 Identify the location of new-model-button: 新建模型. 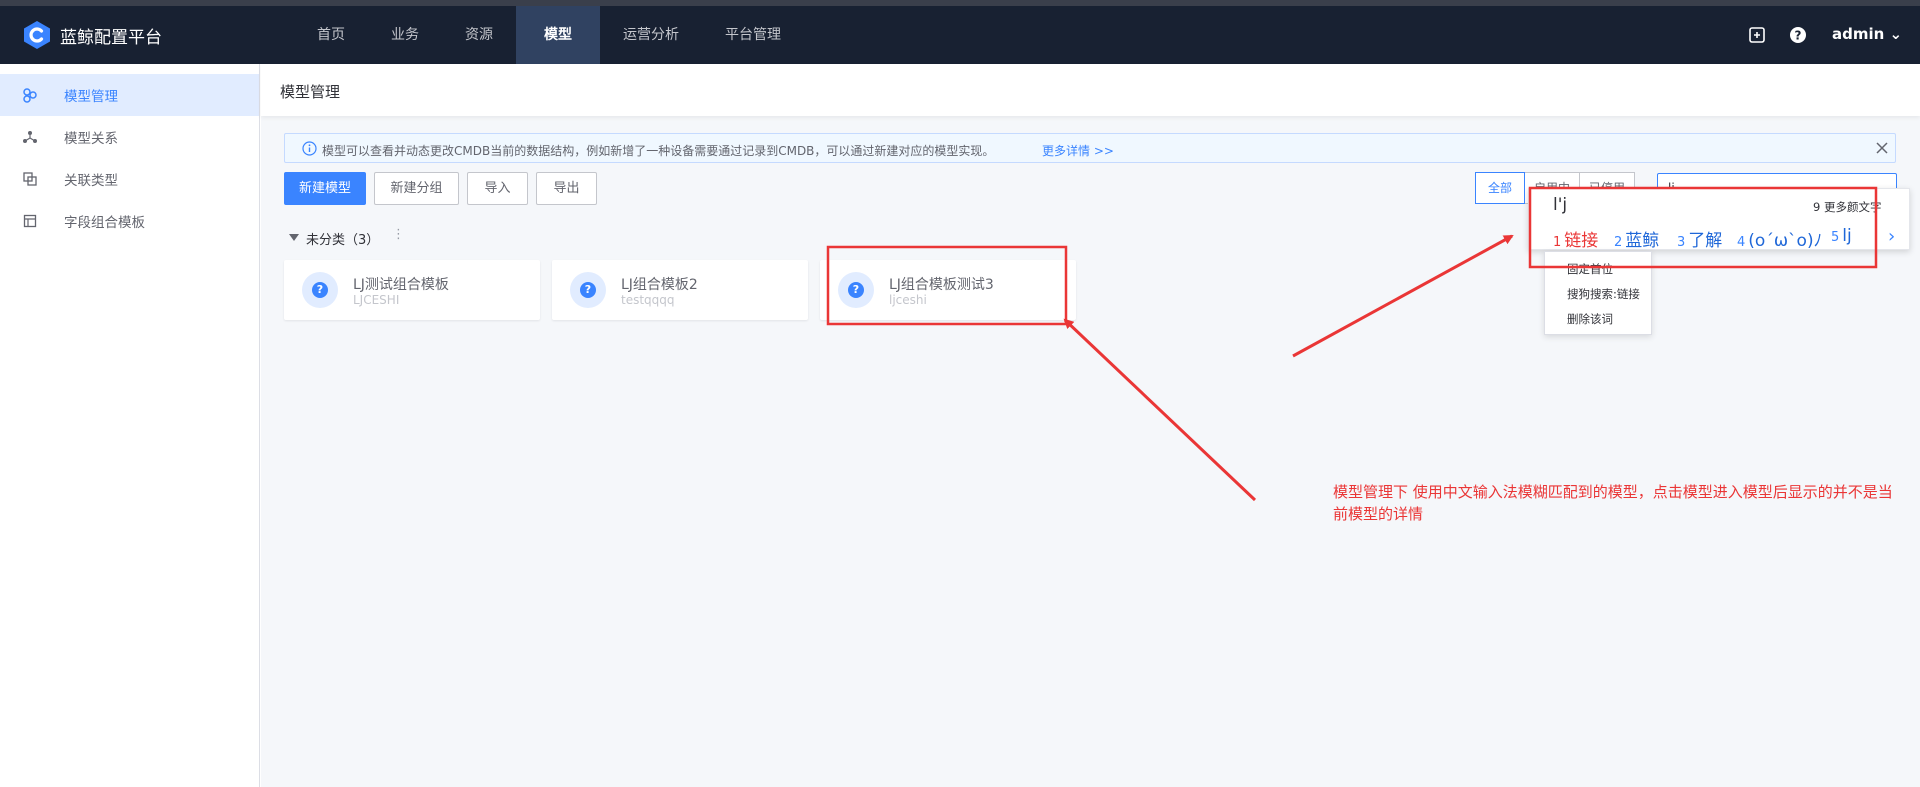
(325, 188).